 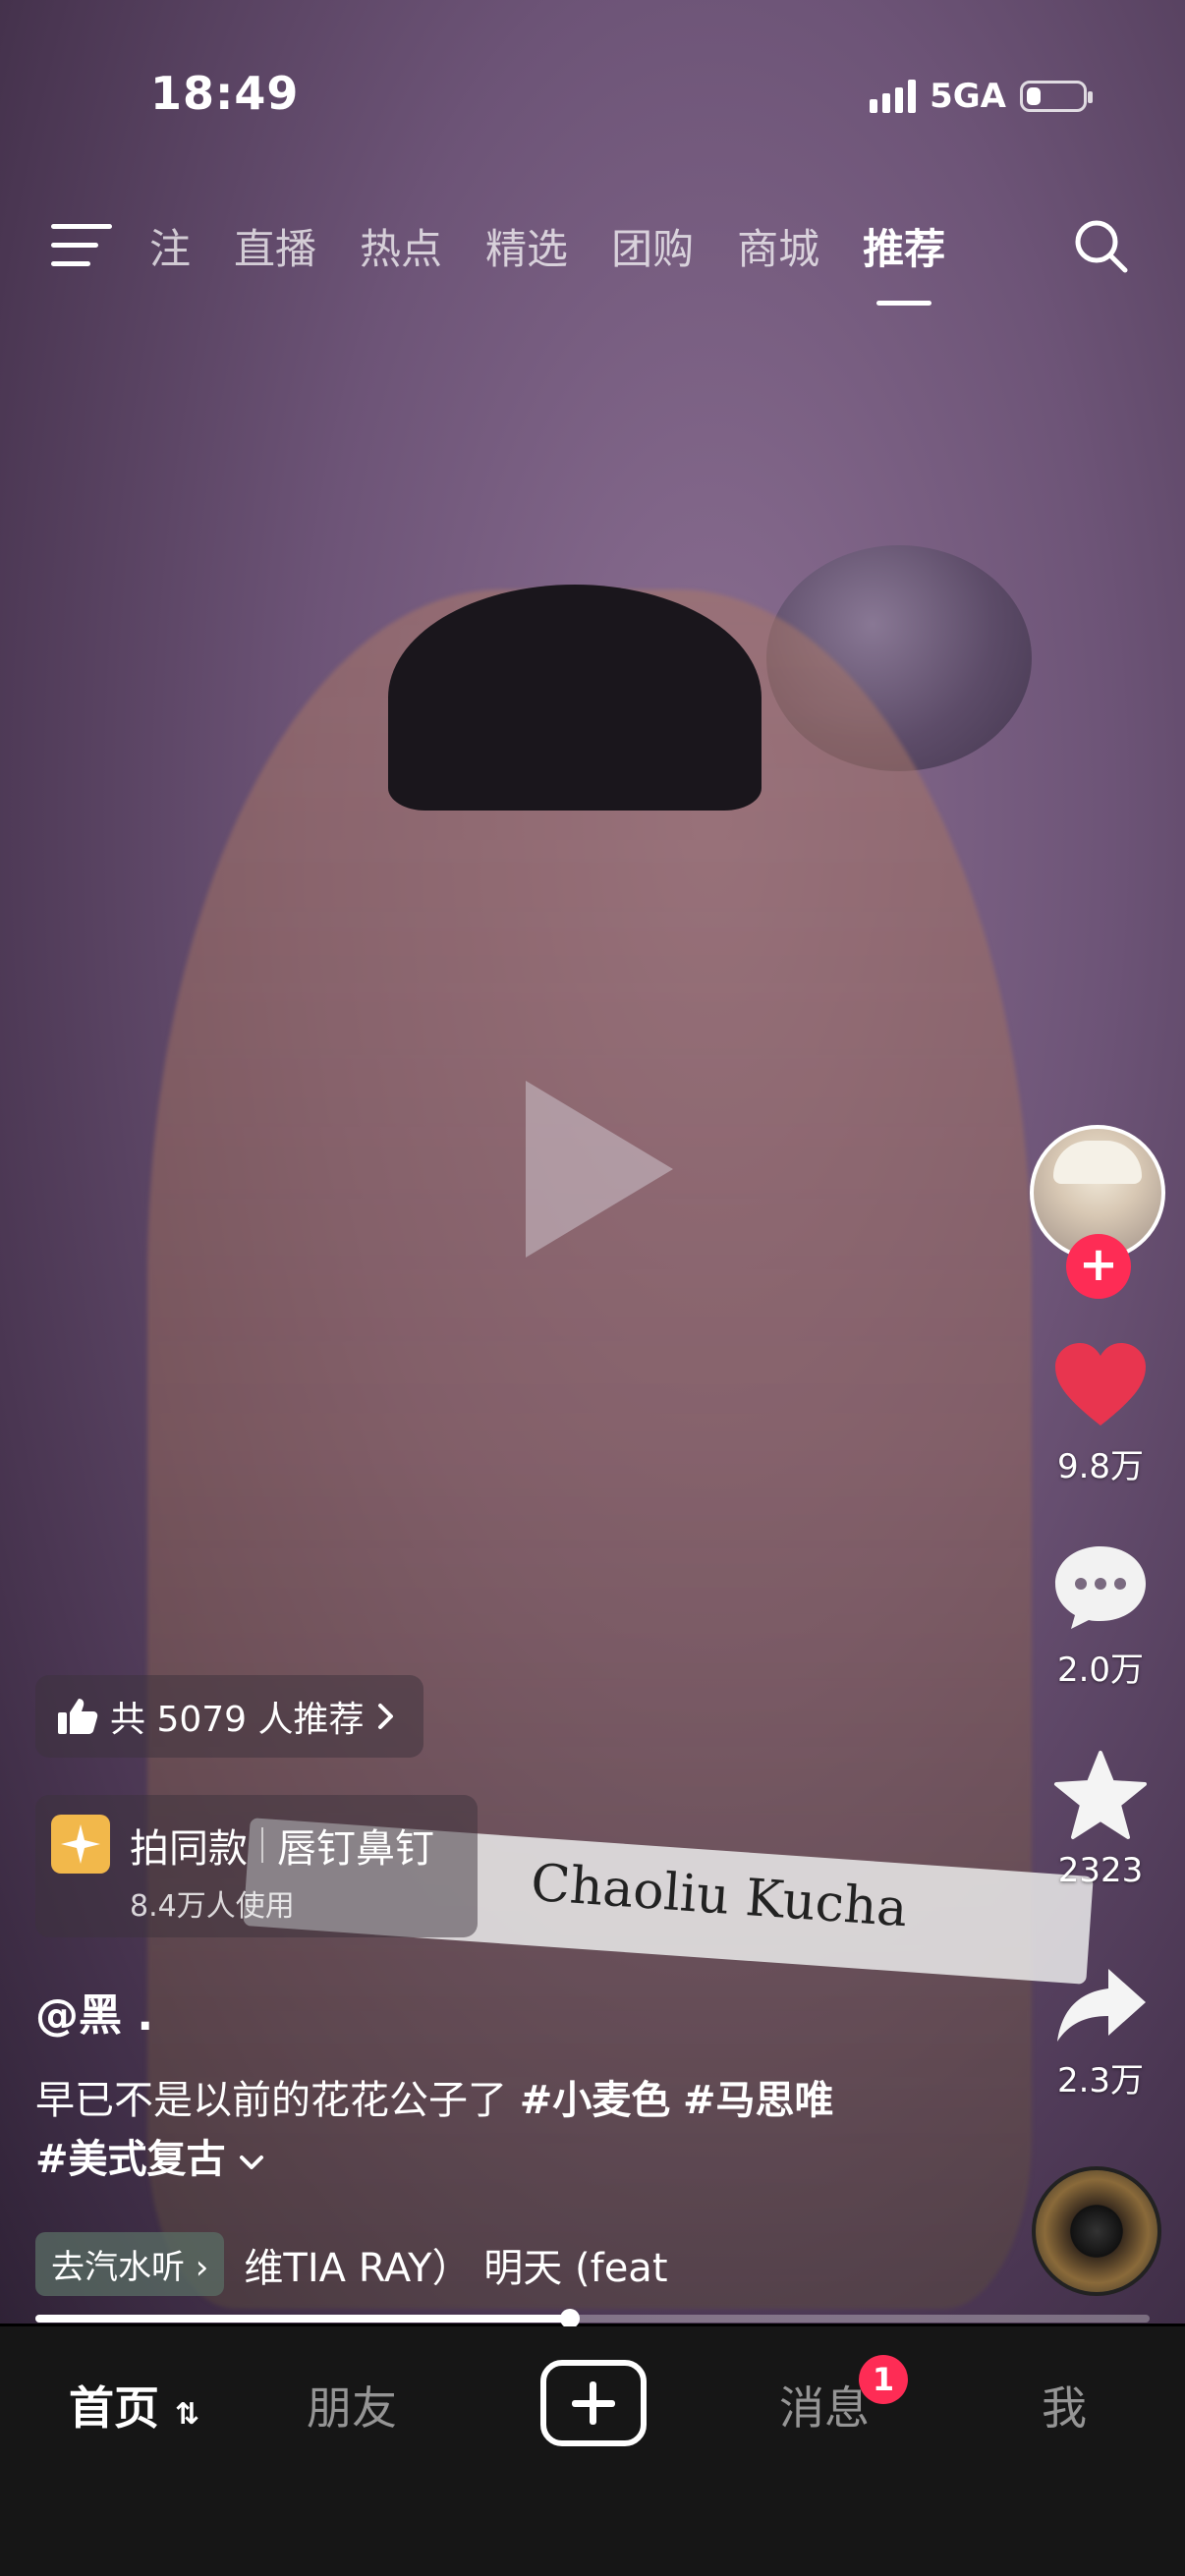 I want to click on signal-icon, so click(x=894, y=96).